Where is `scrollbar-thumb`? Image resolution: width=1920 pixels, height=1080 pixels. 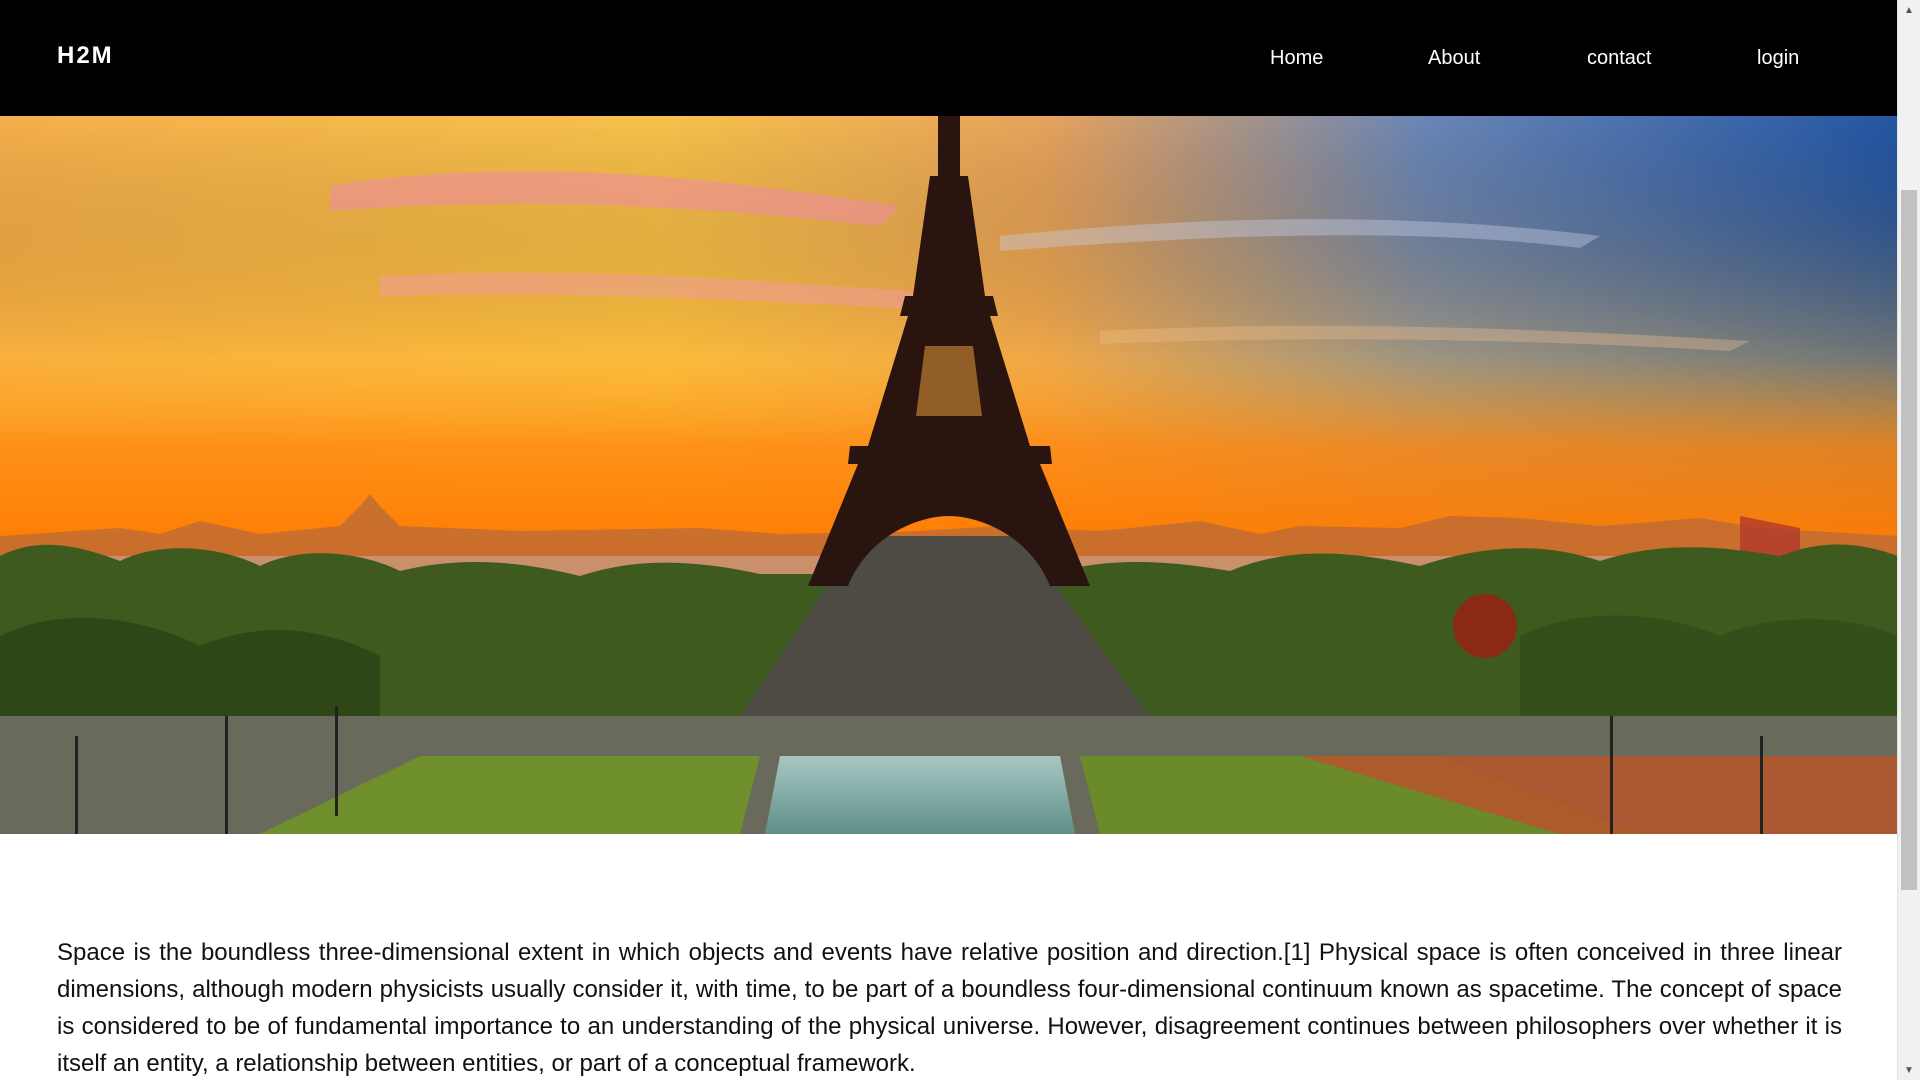
scrollbar-thumb is located at coordinates (1909, 540).